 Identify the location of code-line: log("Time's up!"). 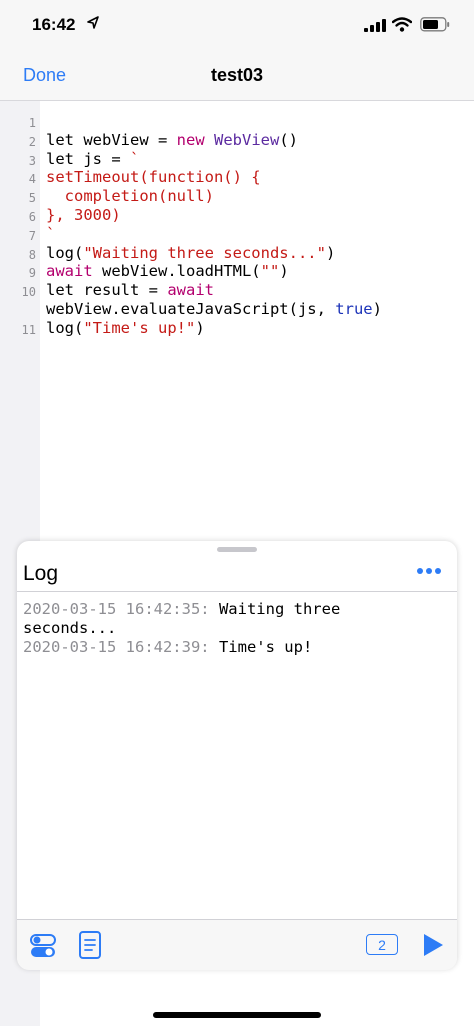
(125, 328).